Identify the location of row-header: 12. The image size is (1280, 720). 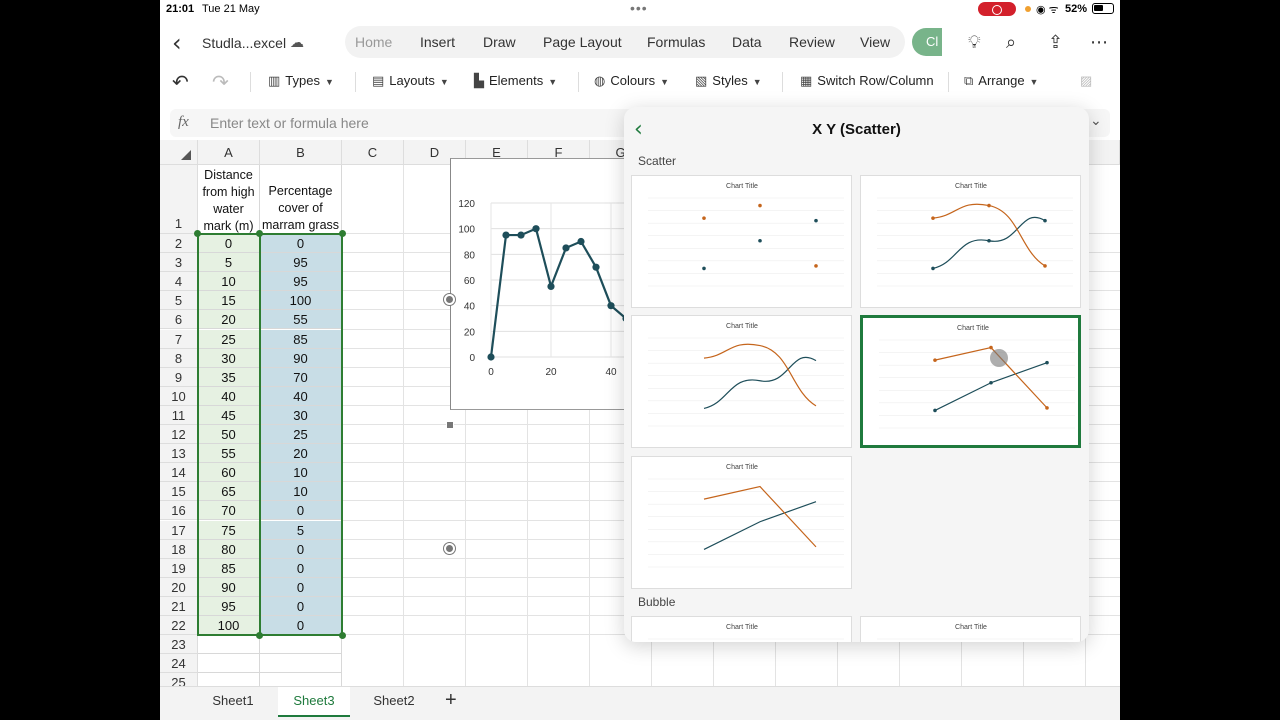
(179, 435).